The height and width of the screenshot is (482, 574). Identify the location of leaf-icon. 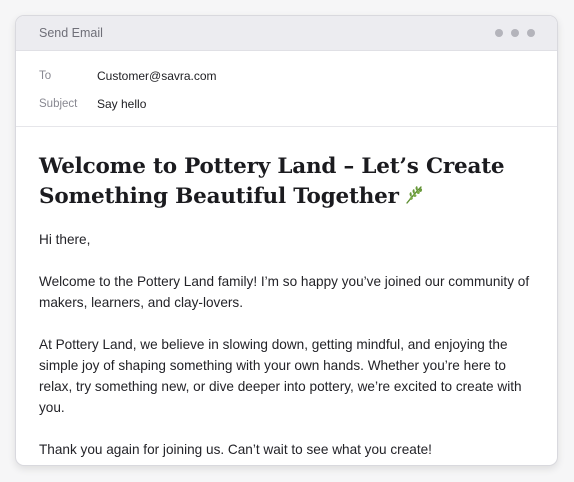
(414, 199).